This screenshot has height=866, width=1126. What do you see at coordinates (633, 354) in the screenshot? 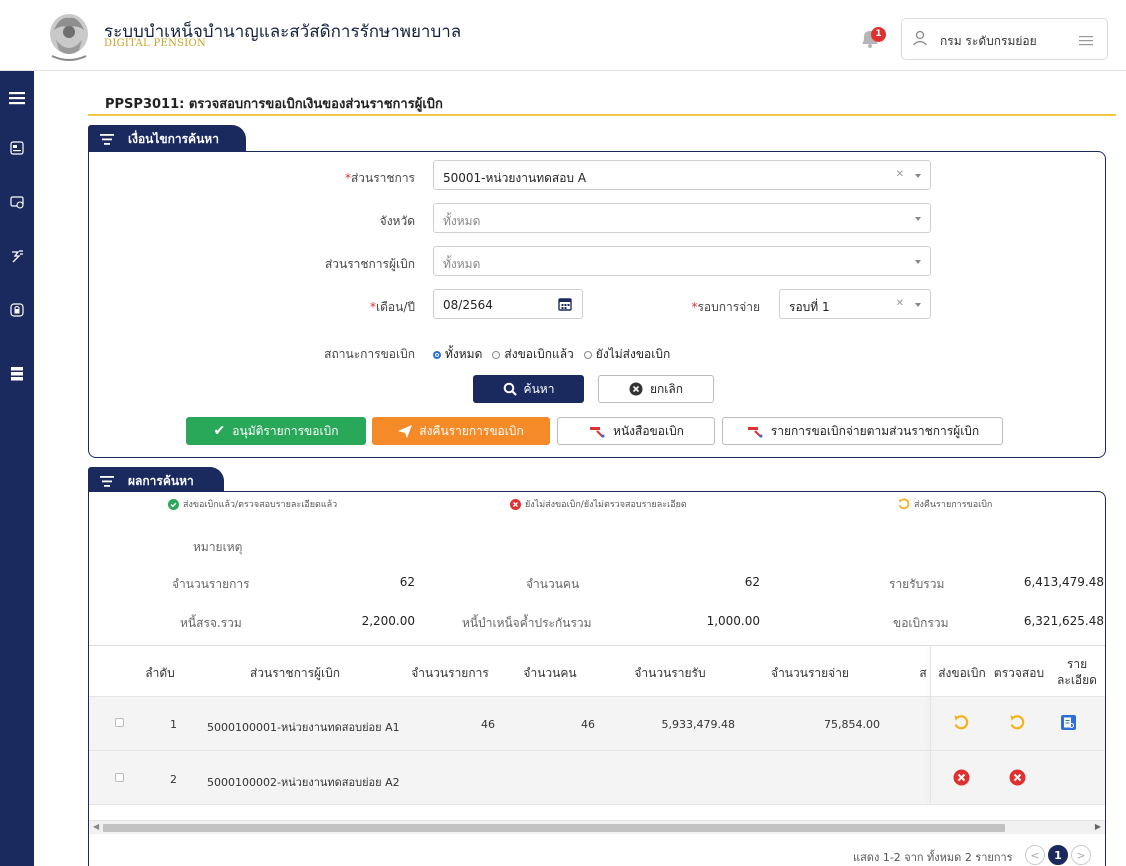
I see `status-option-not-submitted: ยังไม่ส่งขอเบิก` at bounding box center [633, 354].